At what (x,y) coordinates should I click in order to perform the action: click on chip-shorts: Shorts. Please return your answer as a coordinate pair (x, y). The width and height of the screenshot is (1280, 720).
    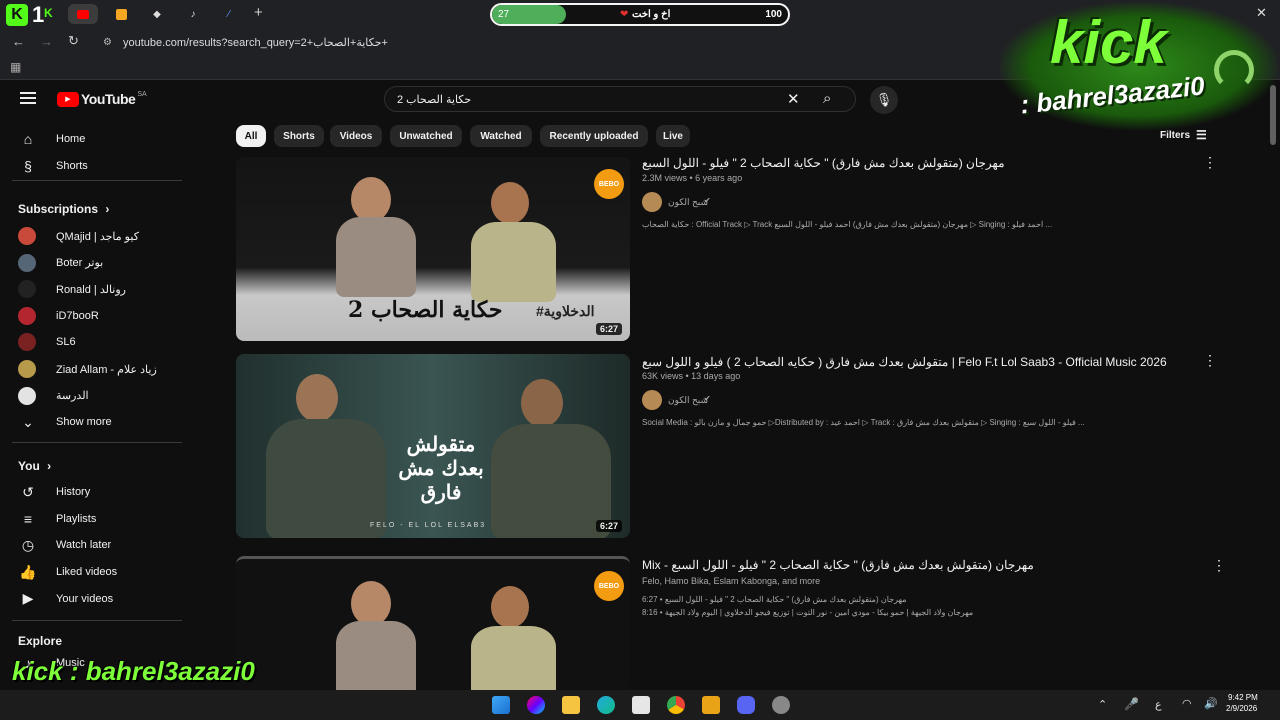
    Looking at the image, I should click on (299, 136).